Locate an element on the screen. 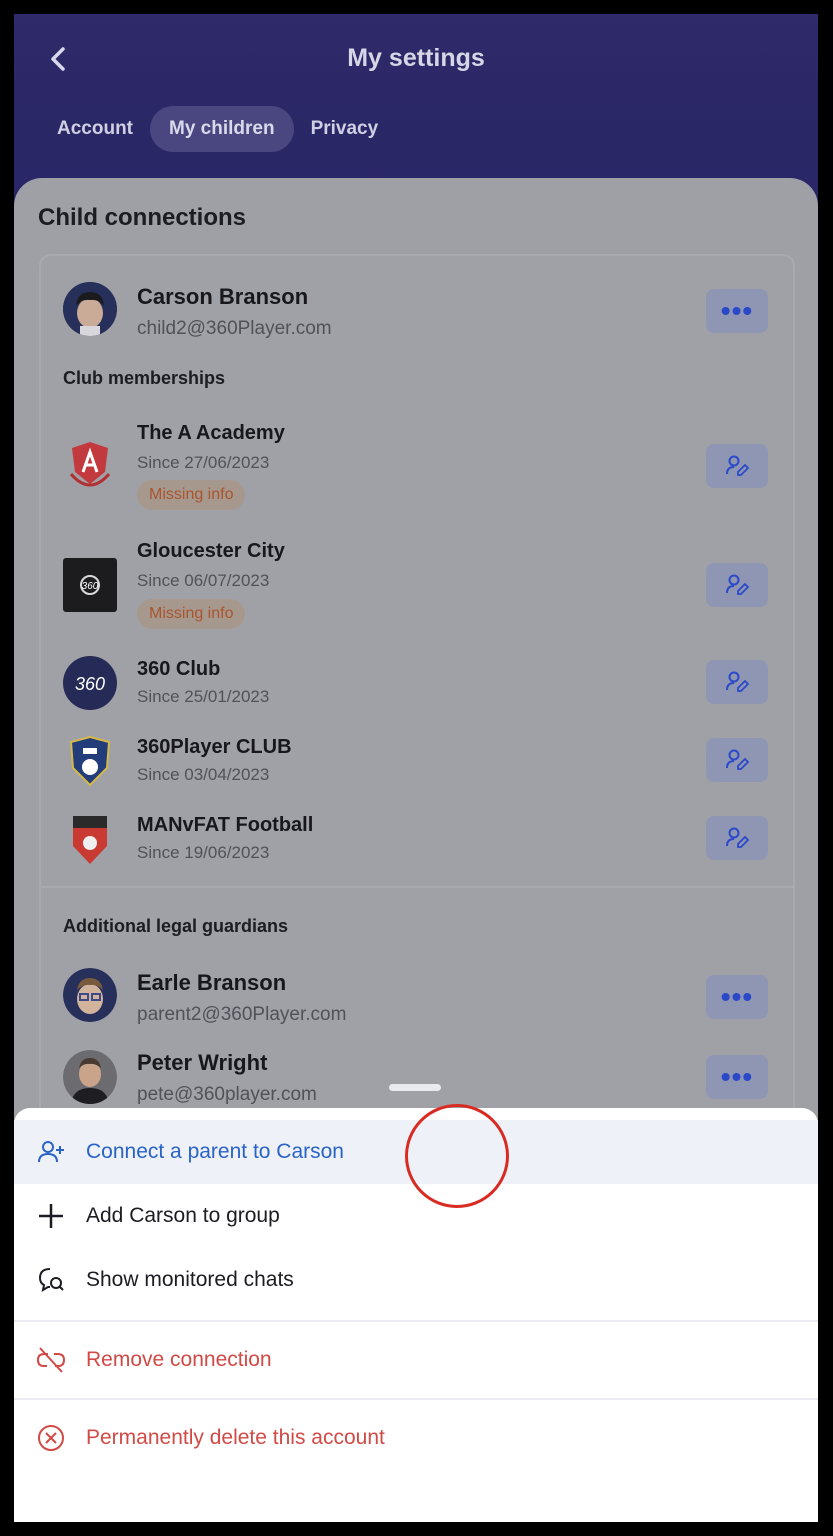 The image size is (833, 1536). club-since: Since 19/06/2023 is located at coordinates (203, 852).